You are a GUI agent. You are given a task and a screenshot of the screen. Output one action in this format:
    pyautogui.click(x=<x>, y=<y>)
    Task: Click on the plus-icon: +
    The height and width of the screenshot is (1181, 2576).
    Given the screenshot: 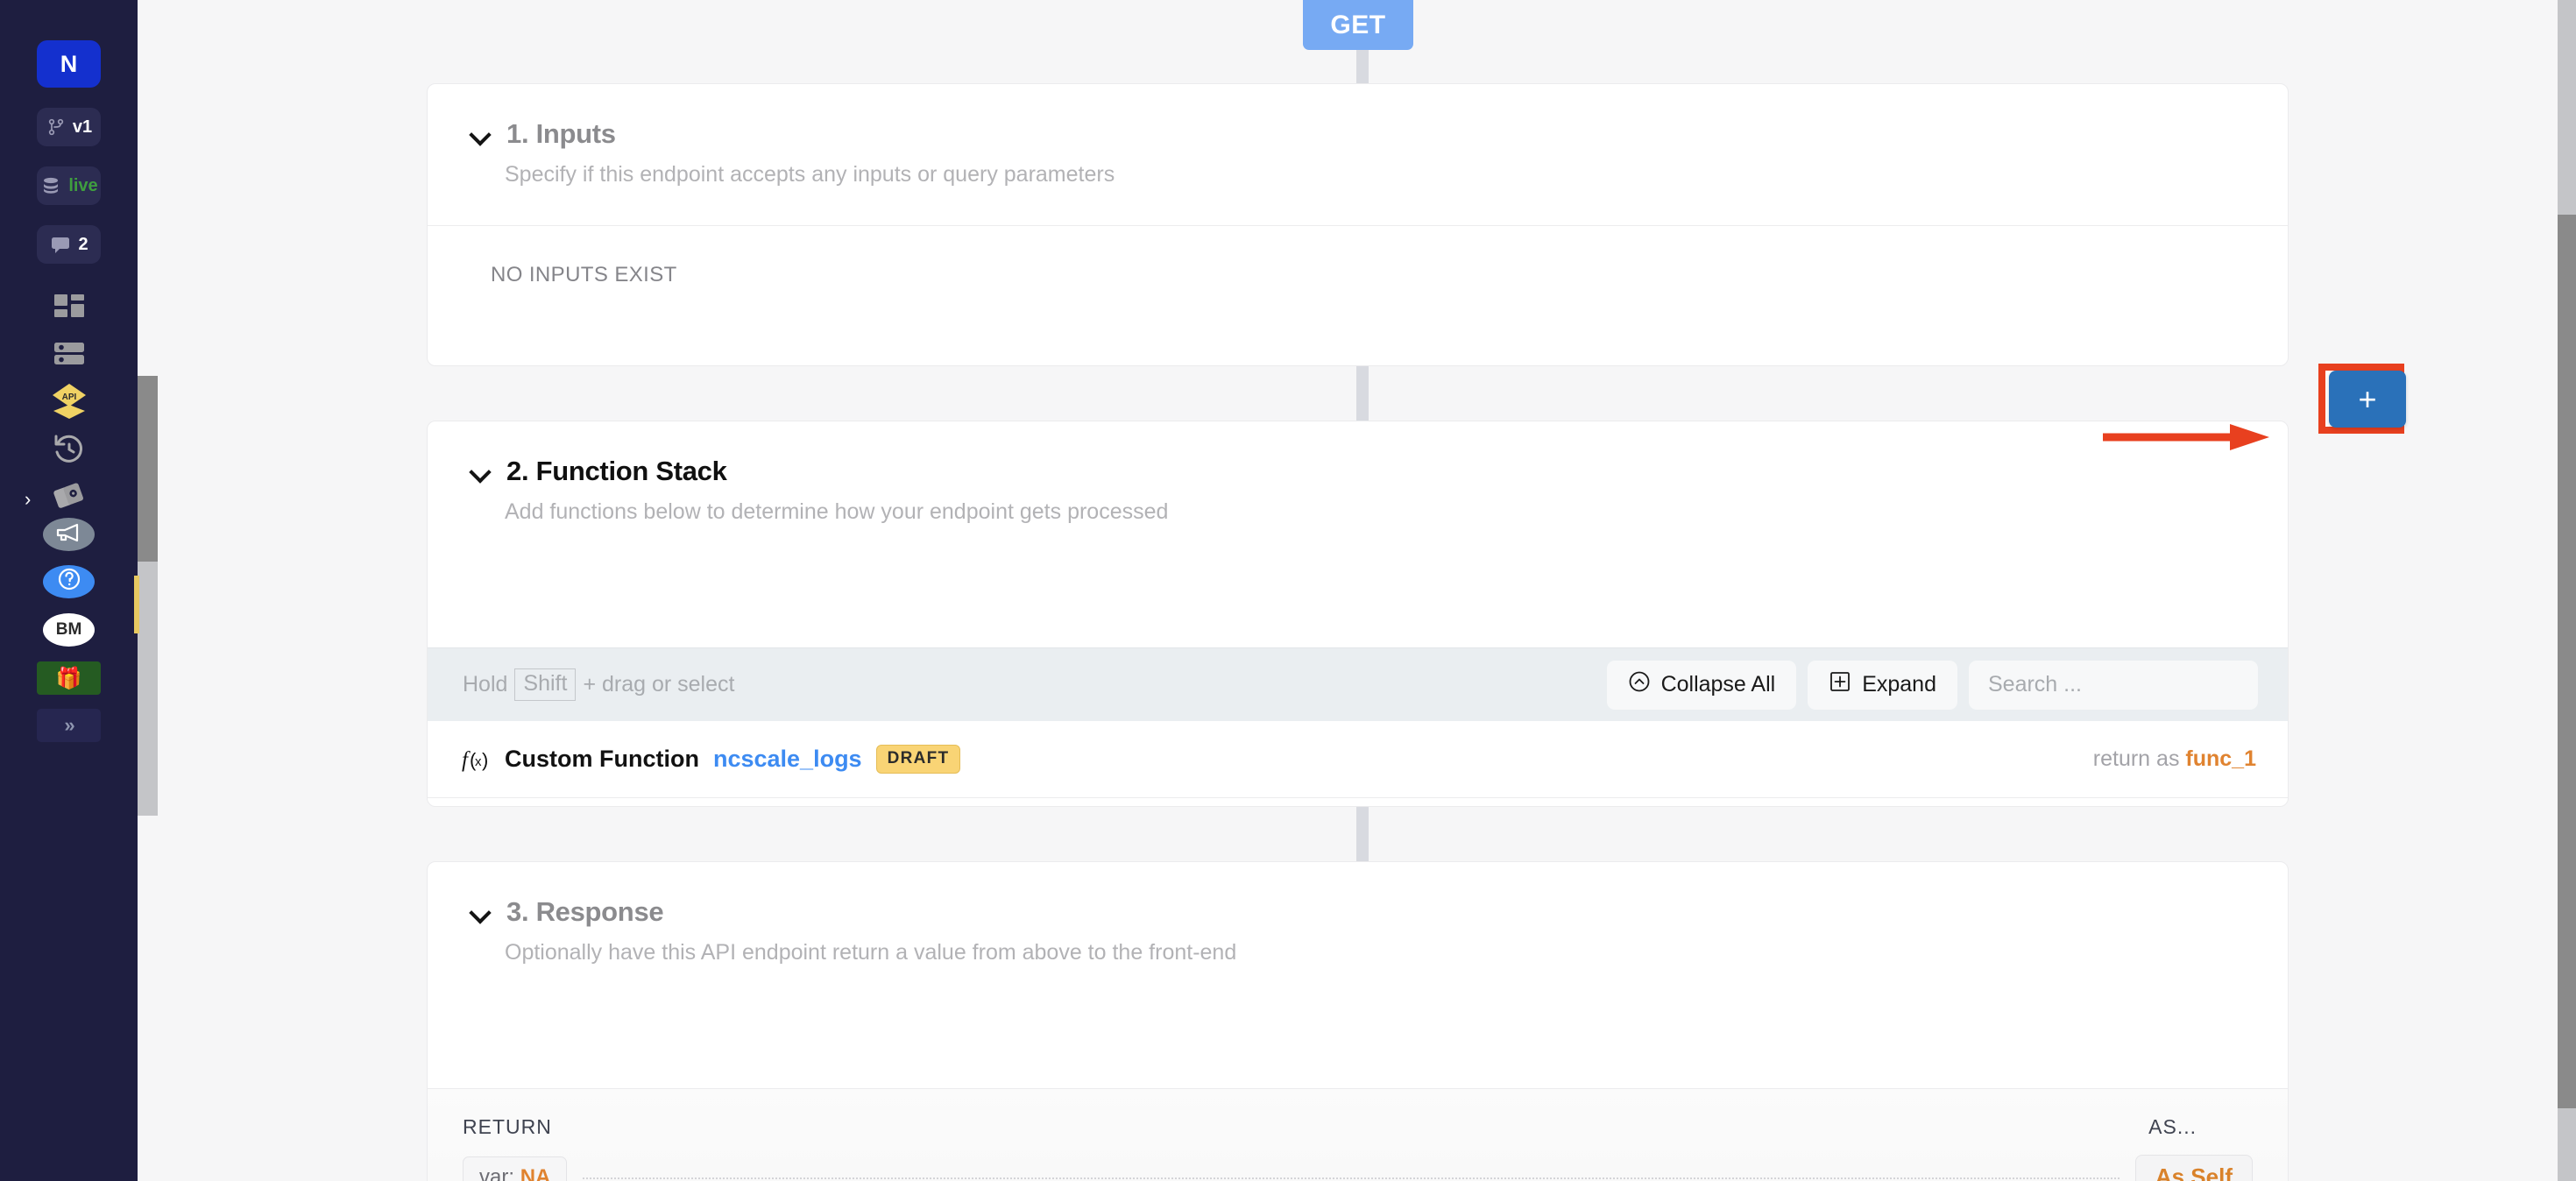 What is the action you would take?
    pyautogui.click(x=2367, y=398)
    